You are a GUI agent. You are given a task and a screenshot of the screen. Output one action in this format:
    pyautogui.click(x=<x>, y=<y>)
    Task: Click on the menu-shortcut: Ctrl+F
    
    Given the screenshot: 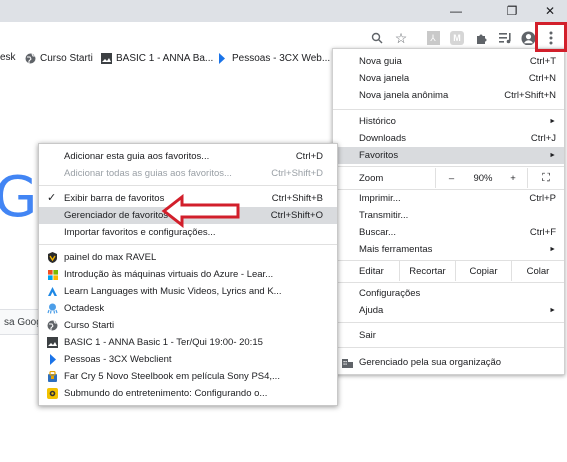 What is the action you would take?
    pyautogui.click(x=542, y=232)
    